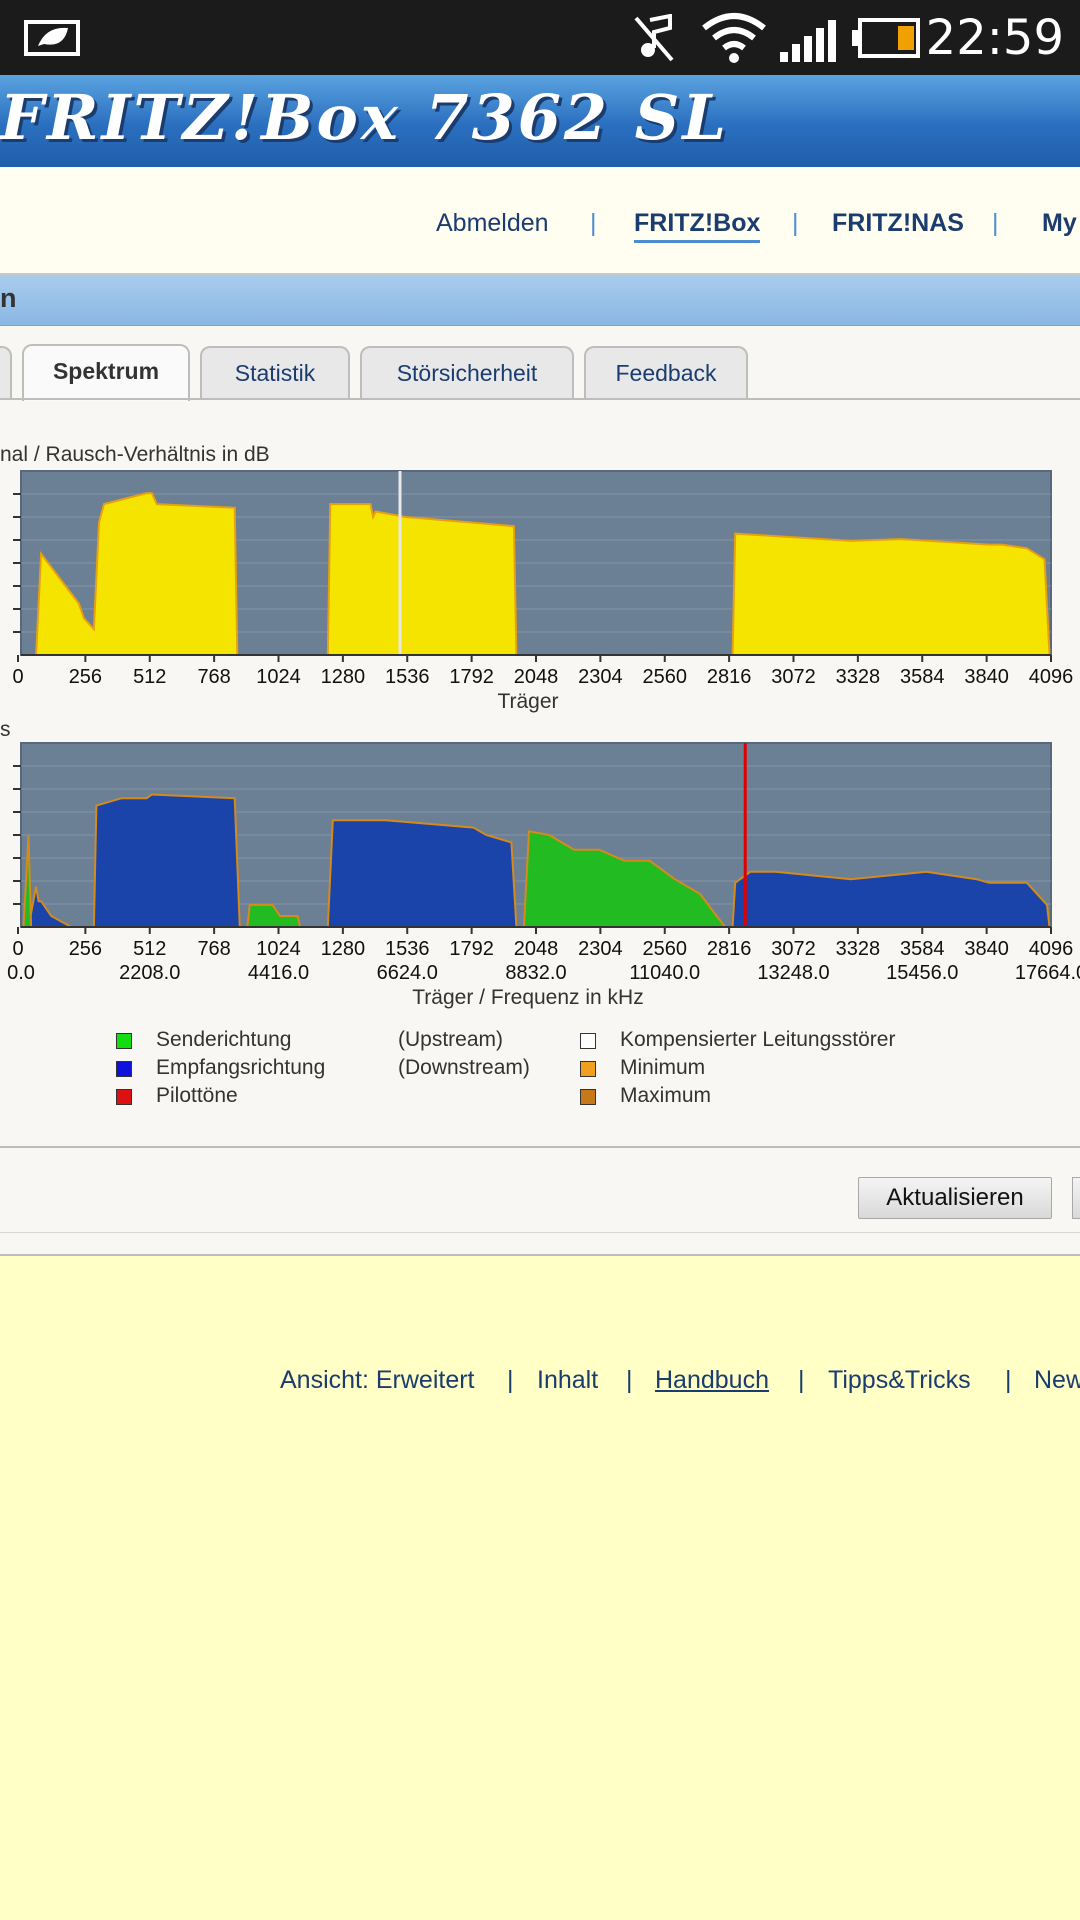 The height and width of the screenshot is (1920, 1080). What do you see at coordinates (85, 677) in the screenshot?
I see `snr-x-tick-label: 256` at bounding box center [85, 677].